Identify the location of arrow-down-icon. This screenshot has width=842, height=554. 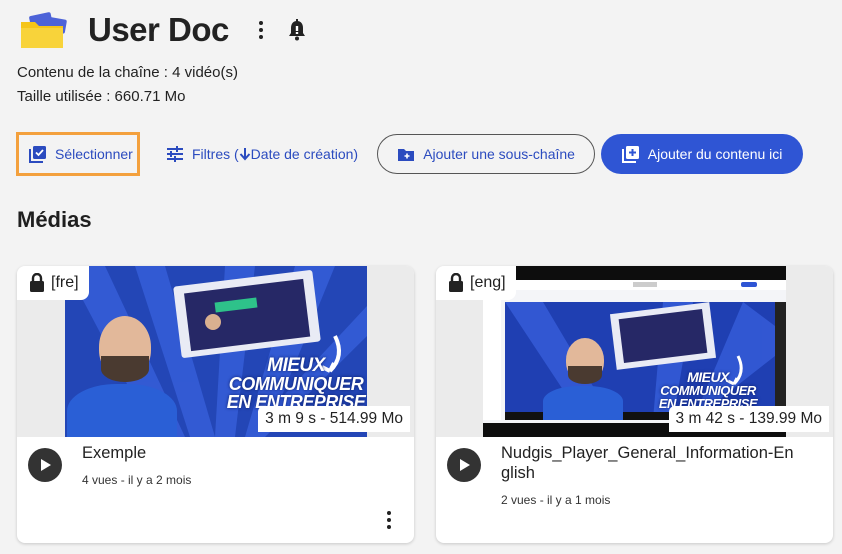
(245, 154).